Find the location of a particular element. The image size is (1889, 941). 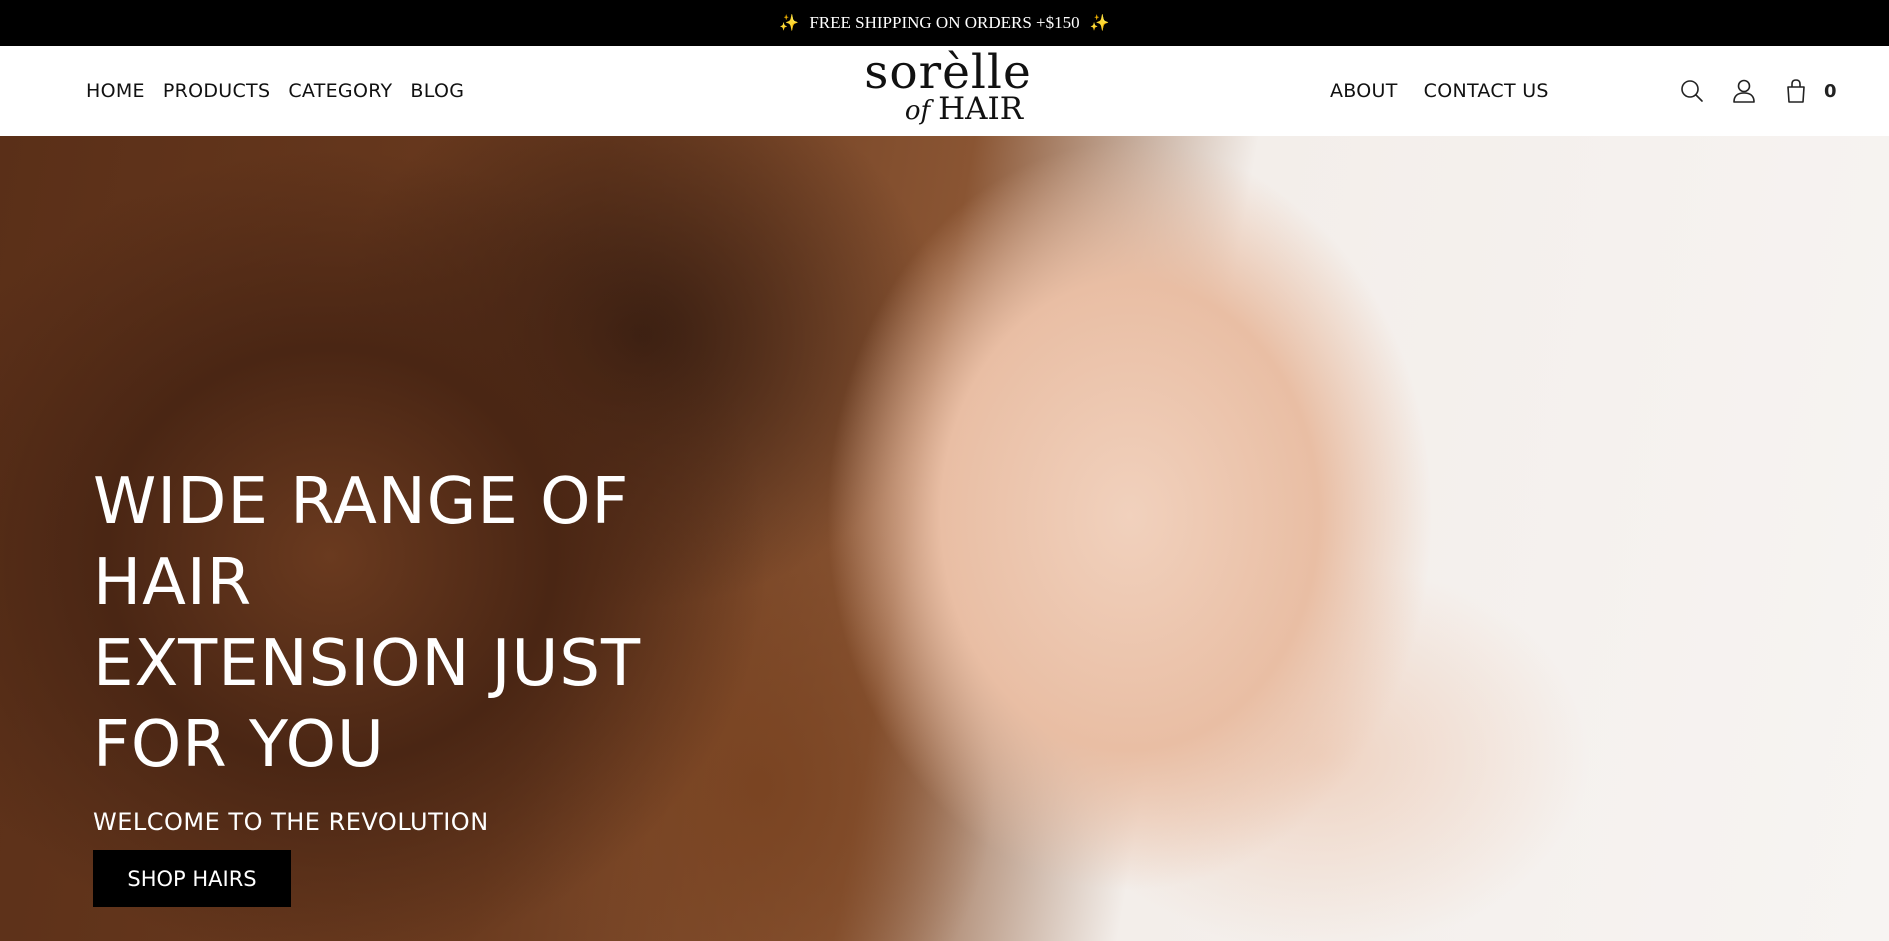

site-logo: sorèlle of HAIR is located at coordinates (948, 91).